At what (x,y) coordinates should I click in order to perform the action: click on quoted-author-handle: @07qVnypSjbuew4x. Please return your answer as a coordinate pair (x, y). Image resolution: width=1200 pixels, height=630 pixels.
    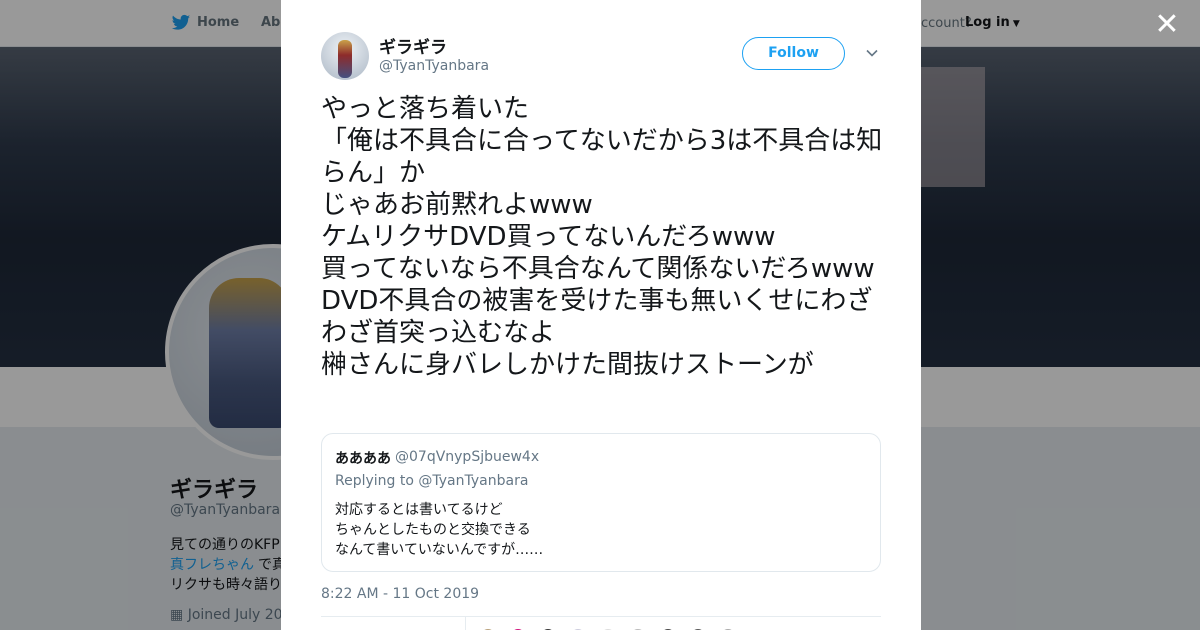
    Looking at the image, I should click on (467, 457).